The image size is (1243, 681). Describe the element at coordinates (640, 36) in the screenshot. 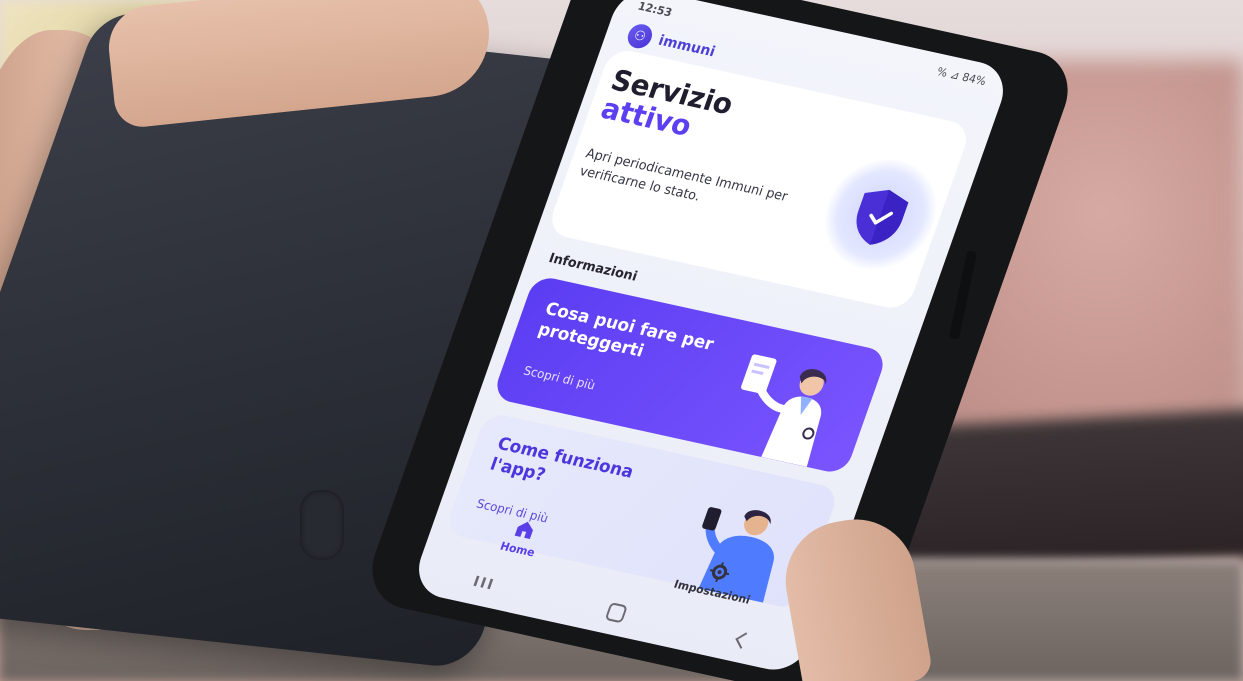

I see `immuni-logo-icon: ⚇` at that location.